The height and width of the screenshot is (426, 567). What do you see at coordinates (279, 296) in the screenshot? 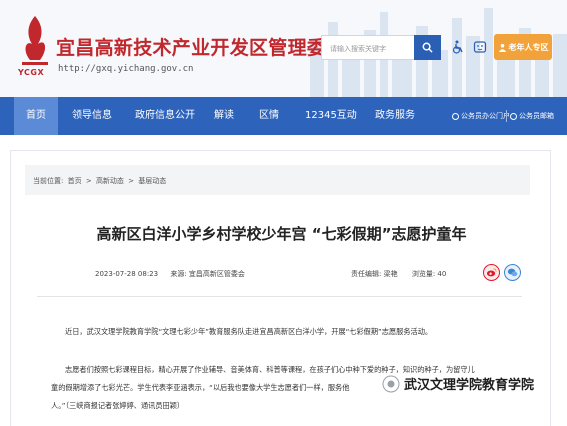
I see `meta-divider` at bounding box center [279, 296].